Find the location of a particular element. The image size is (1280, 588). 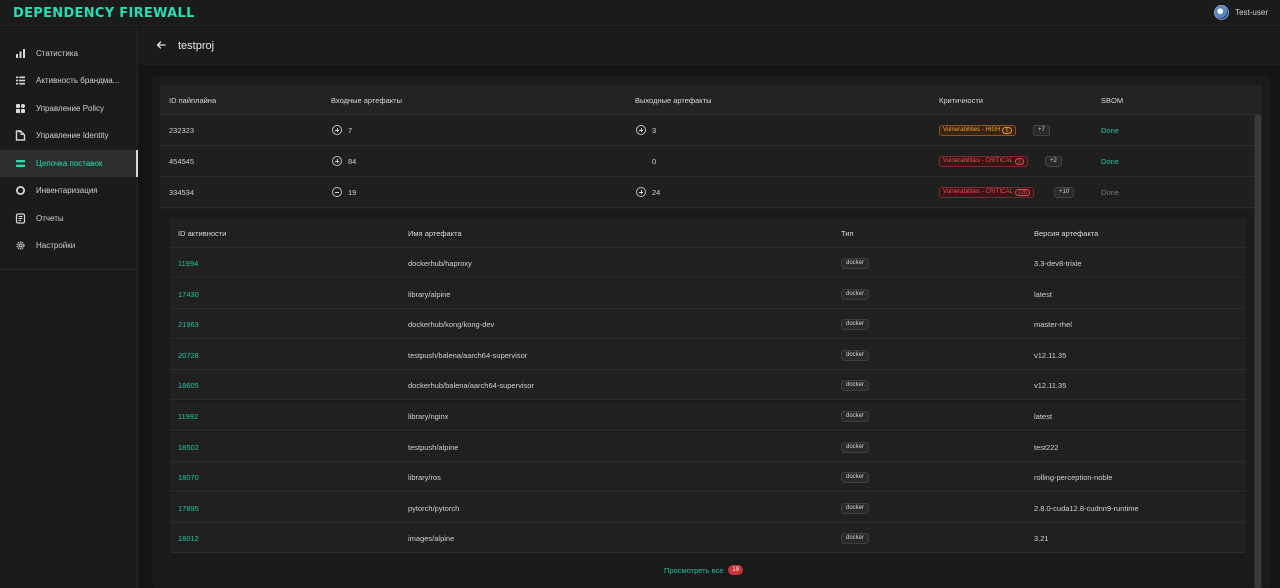

collapse-minus-icon is located at coordinates (337, 192).